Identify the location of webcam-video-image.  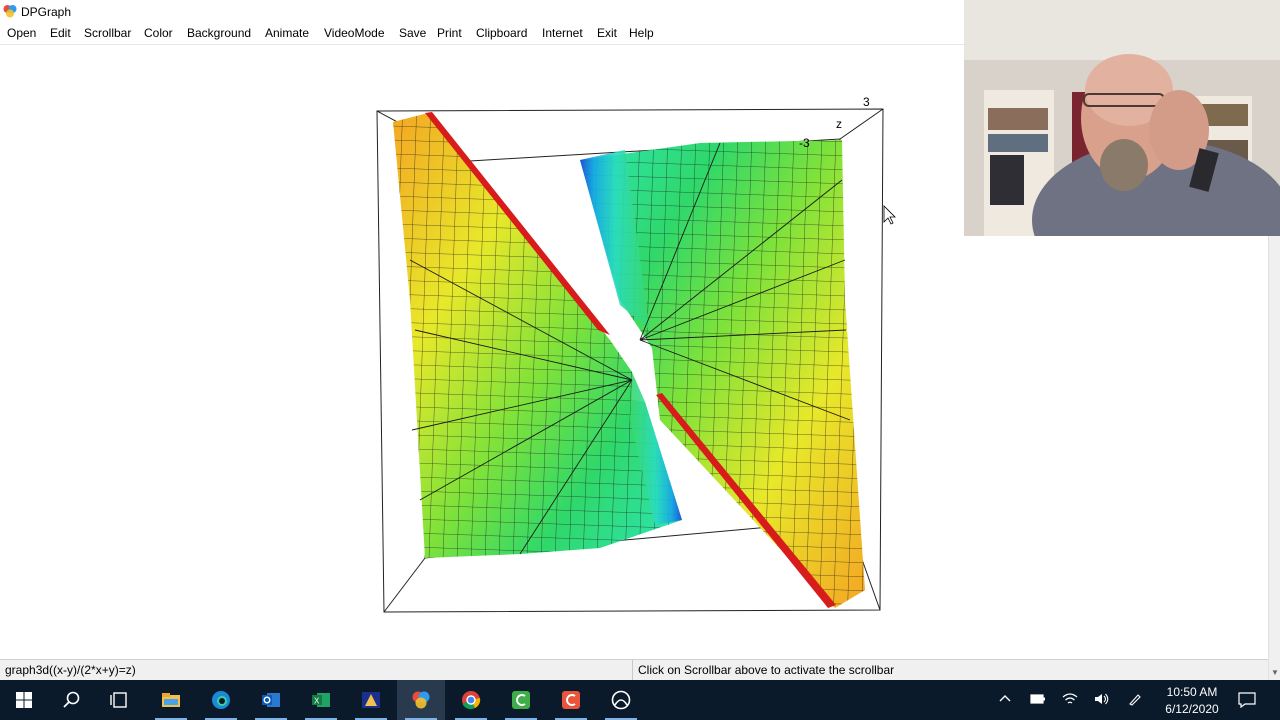
(1122, 118).